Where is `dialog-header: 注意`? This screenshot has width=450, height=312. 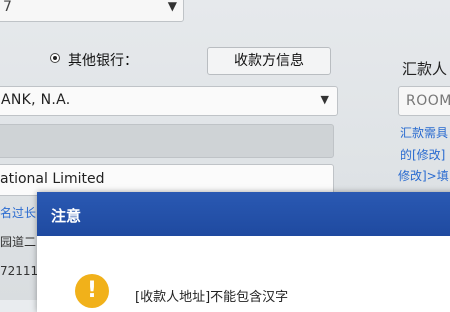 dialog-header: 注意 is located at coordinates (243, 214).